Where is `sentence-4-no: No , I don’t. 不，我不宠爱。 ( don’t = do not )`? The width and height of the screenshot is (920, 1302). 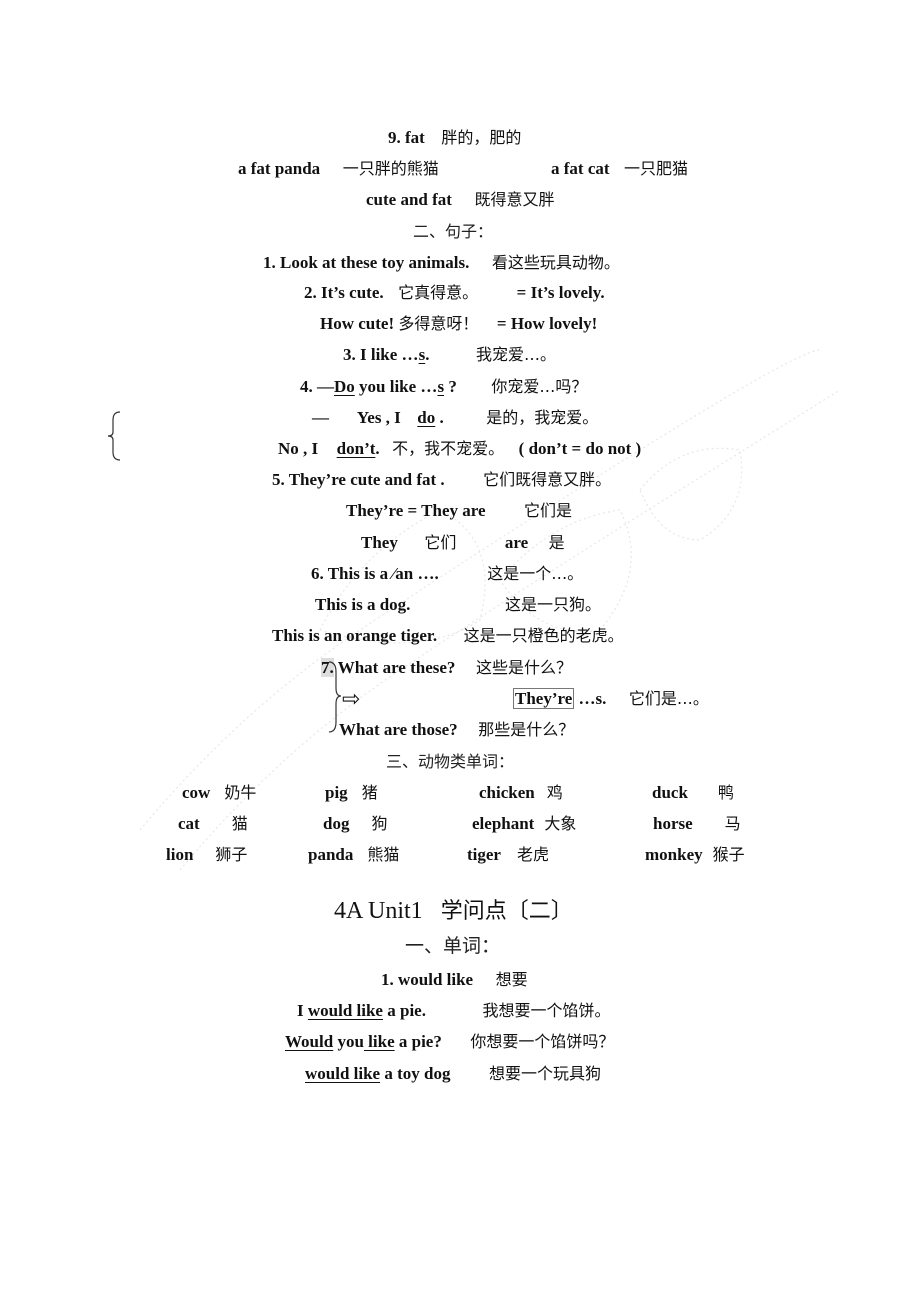
sentence-4-no: No , I don’t. 不，我不宠爱。 ( don’t = do not ) is located at coordinates (459, 449).